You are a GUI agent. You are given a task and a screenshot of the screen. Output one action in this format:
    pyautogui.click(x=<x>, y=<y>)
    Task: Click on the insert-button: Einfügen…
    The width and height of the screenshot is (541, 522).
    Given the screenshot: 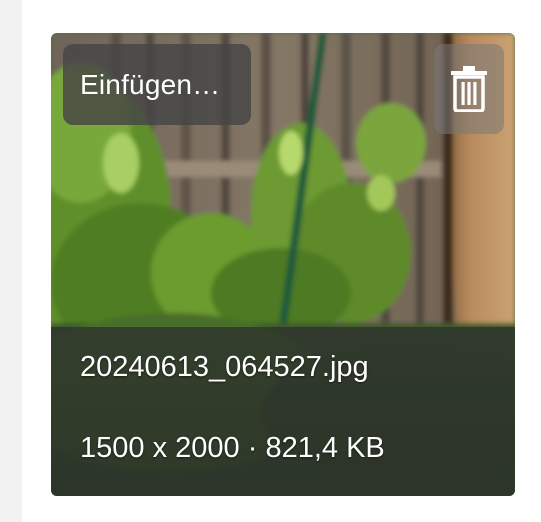 What is the action you would take?
    pyautogui.click(x=157, y=84)
    